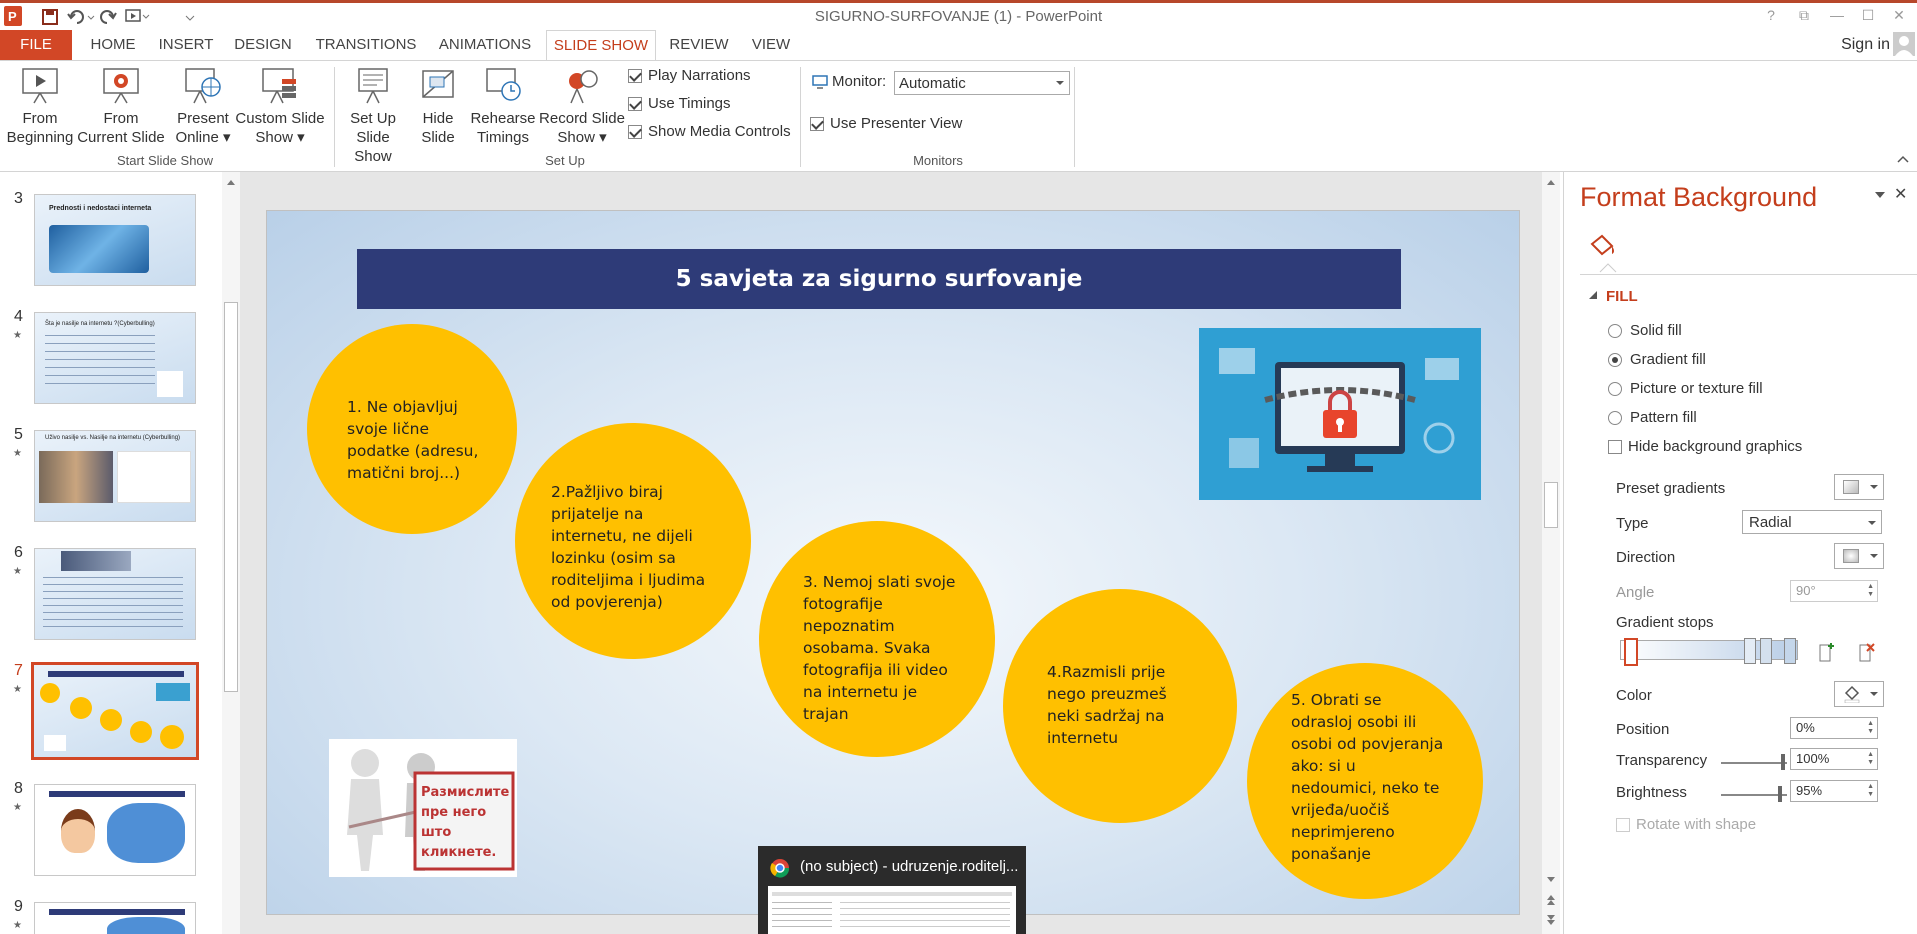  I want to click on tab-view: VIEW, so click(771, 45).